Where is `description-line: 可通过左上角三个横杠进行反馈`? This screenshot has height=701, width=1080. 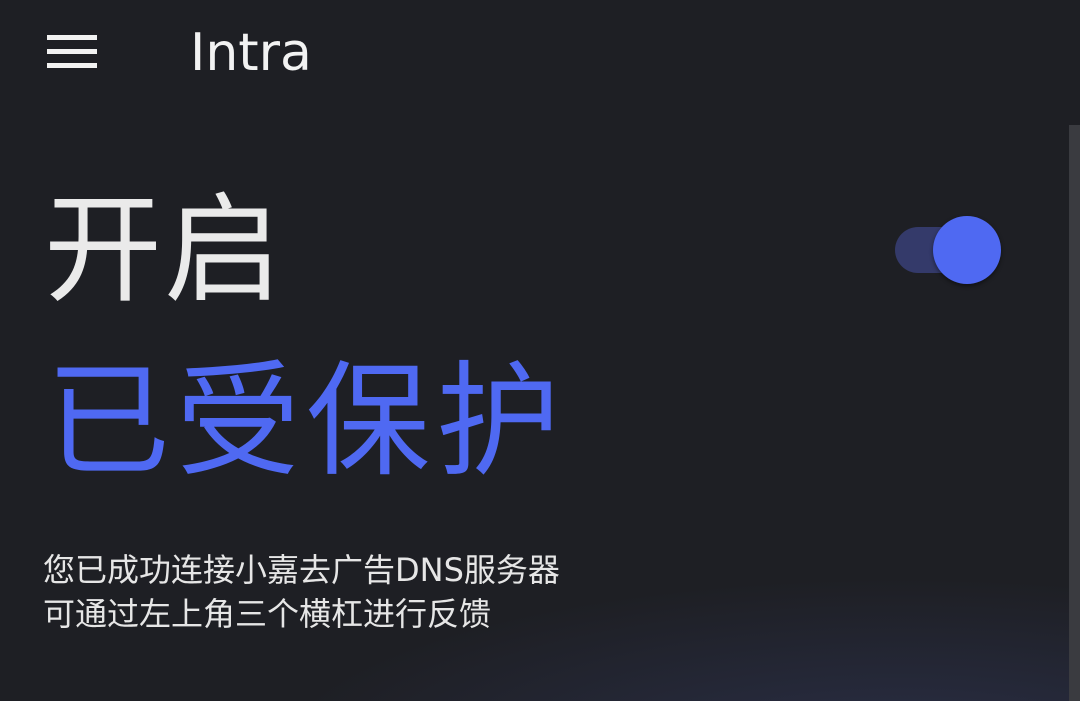
description-line: 可通过左上角三个横杠进行反馈 is located at coordinates (267, 614).